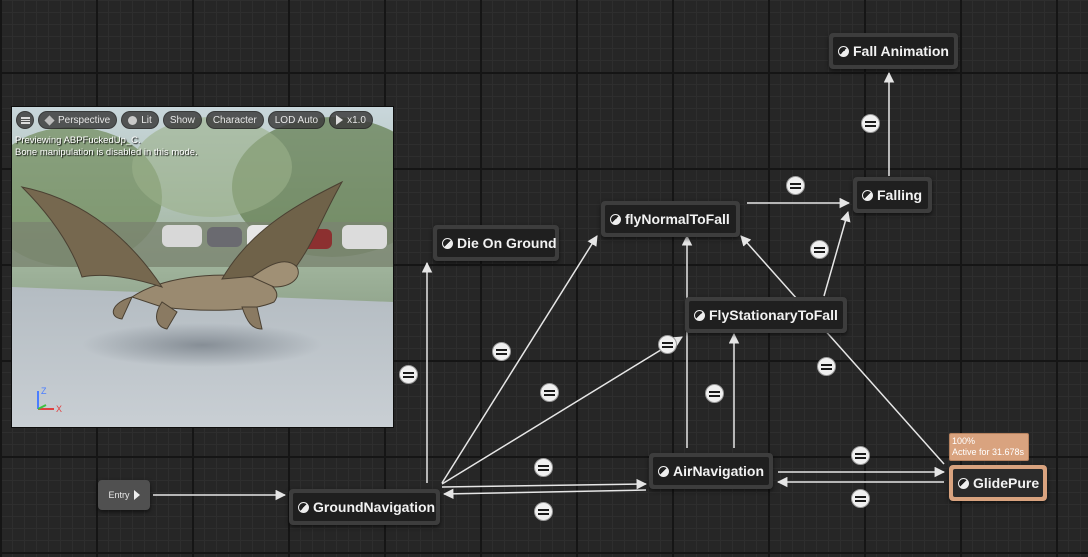 This screenshot has height=557, width=1088. I want to click on character-button: Character, so click(234, 120).